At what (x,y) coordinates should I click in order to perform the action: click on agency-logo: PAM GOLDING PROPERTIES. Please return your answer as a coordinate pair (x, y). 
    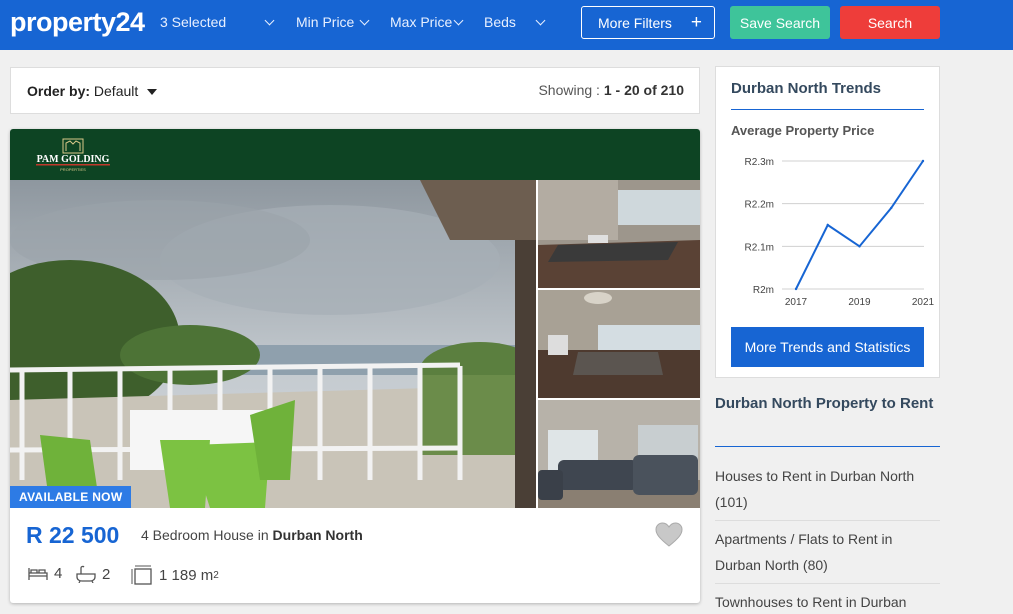
    Looking at the image, I should click on (73, 155).